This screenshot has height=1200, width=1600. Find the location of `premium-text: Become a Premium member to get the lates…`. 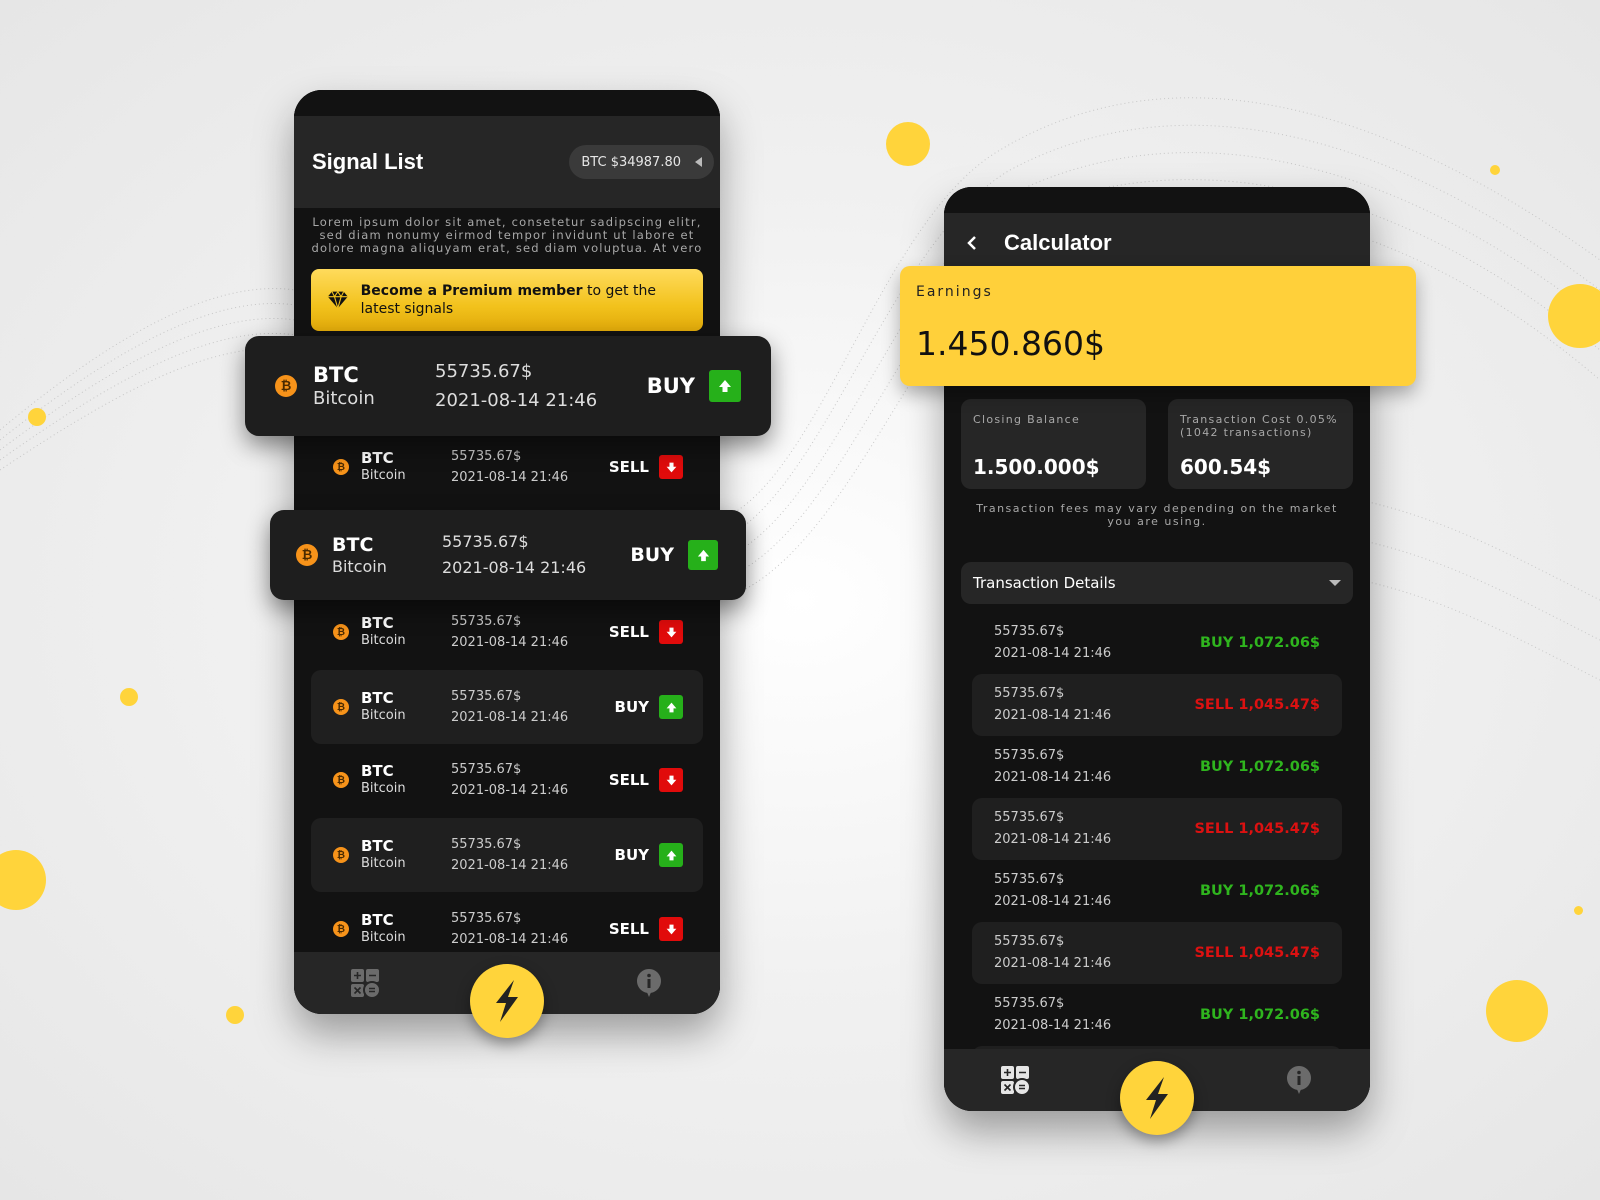

premium-text: Become a Premium member to get the lates… is located at coordinates (508, 300).